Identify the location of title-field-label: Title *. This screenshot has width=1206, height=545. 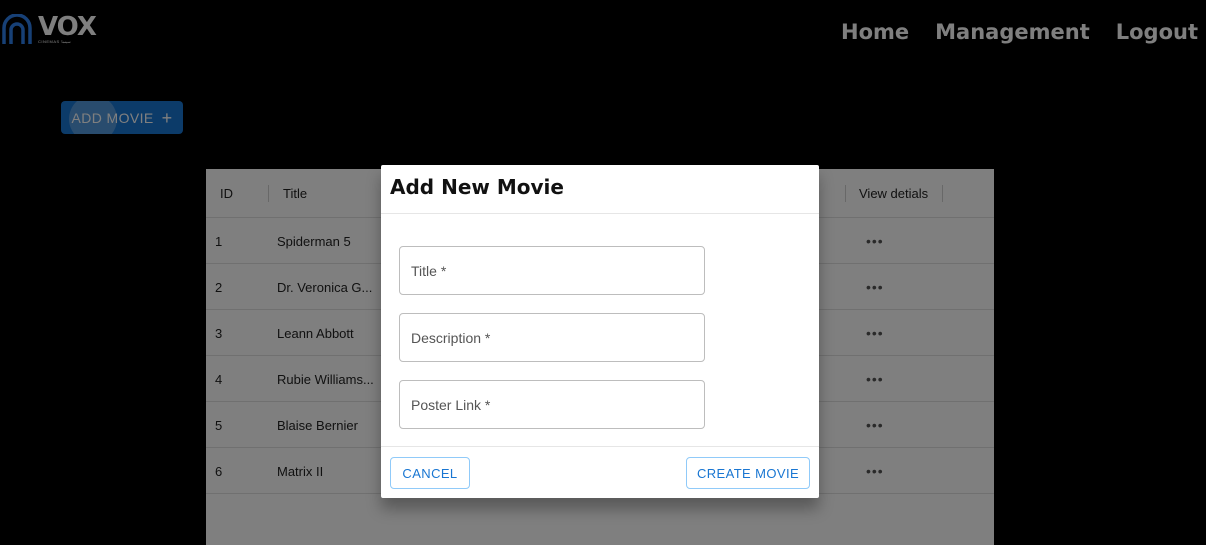
(429, 270).